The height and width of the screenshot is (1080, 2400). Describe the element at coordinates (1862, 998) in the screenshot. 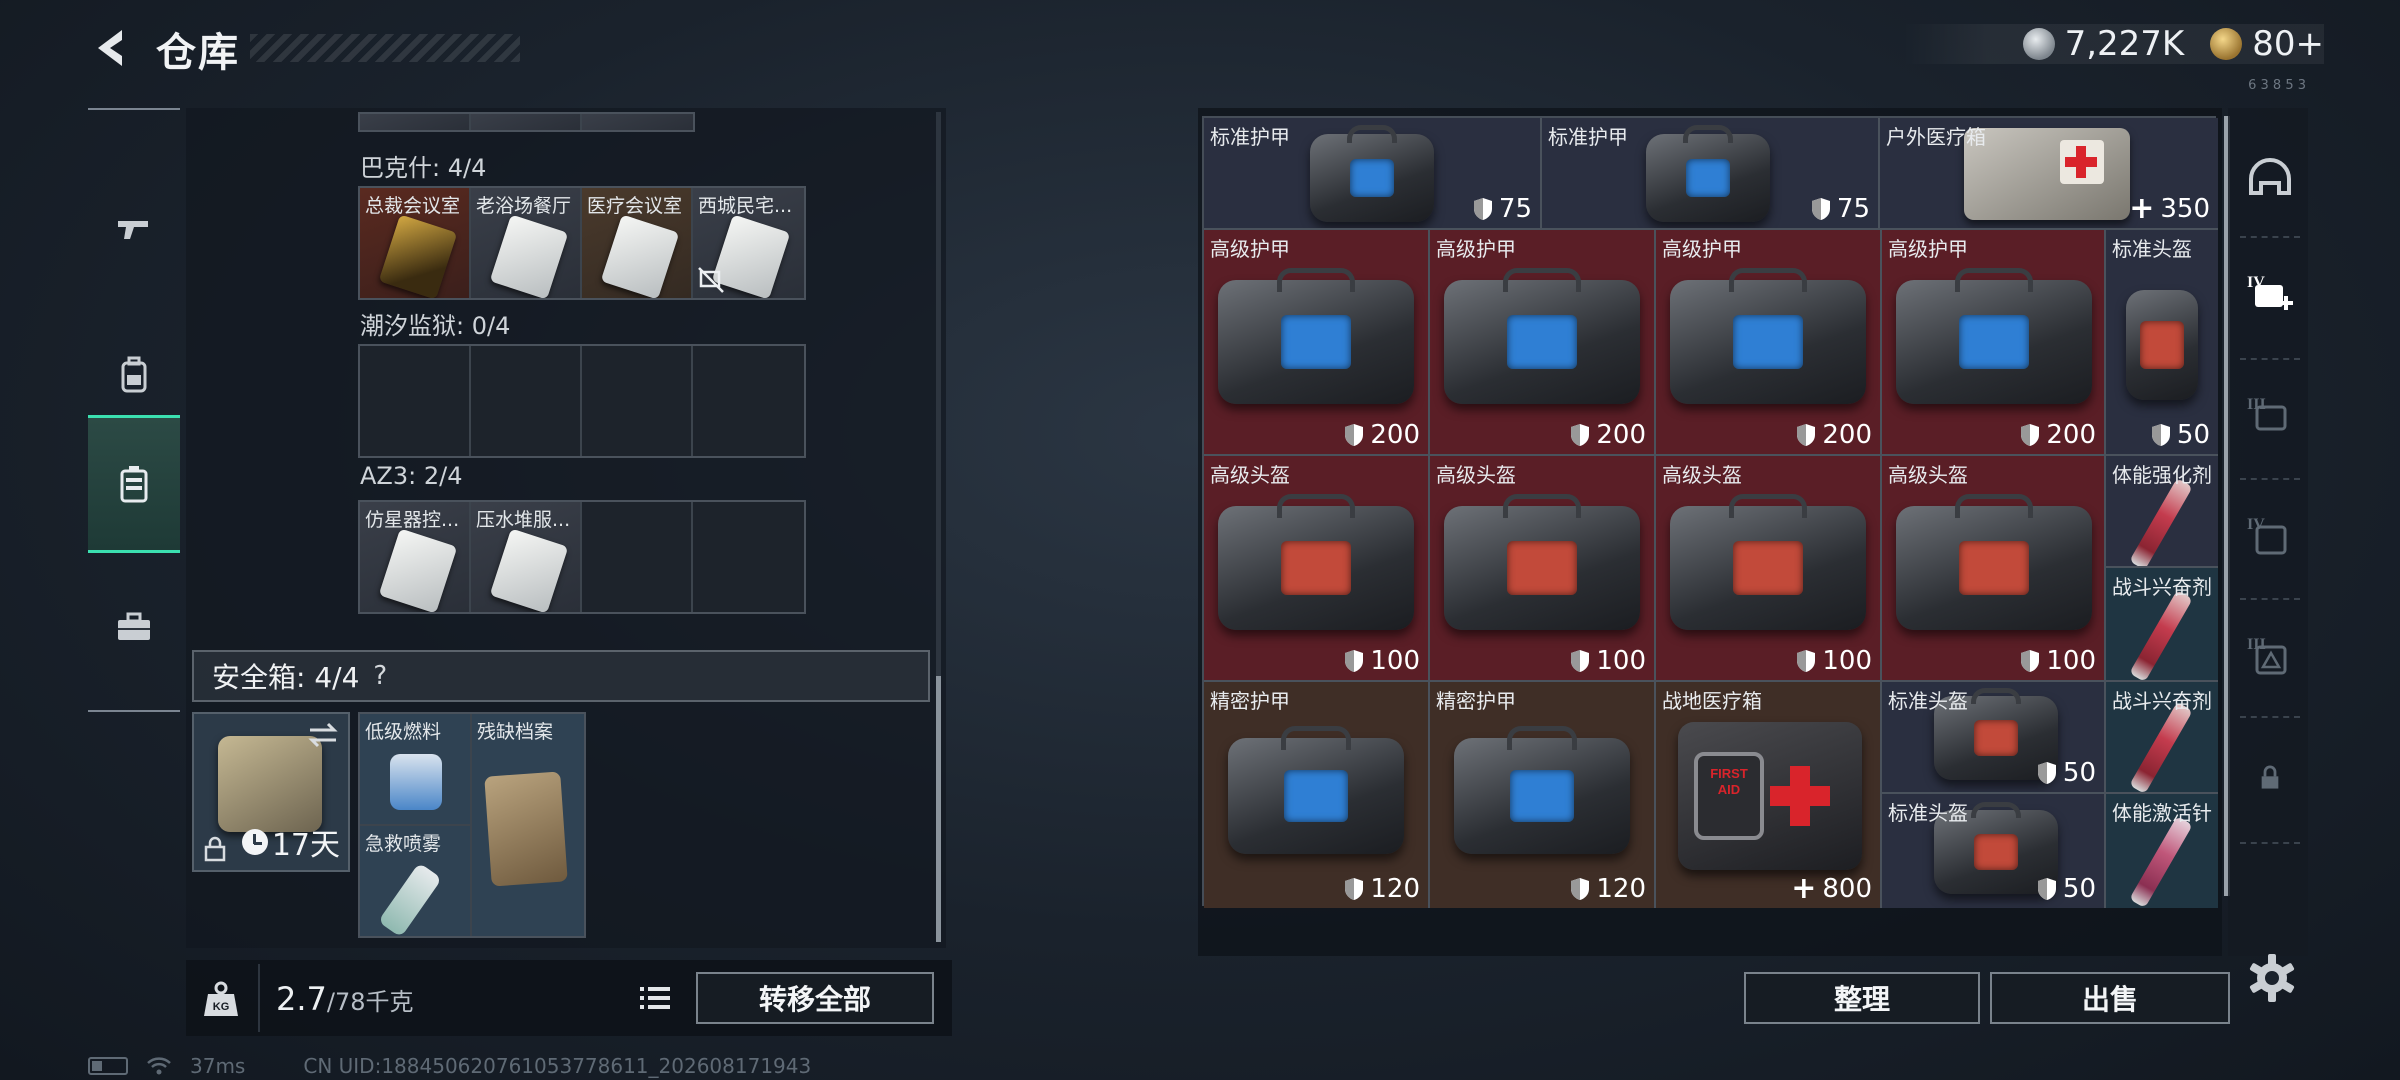

I see `sort-button: 整理` at that location.